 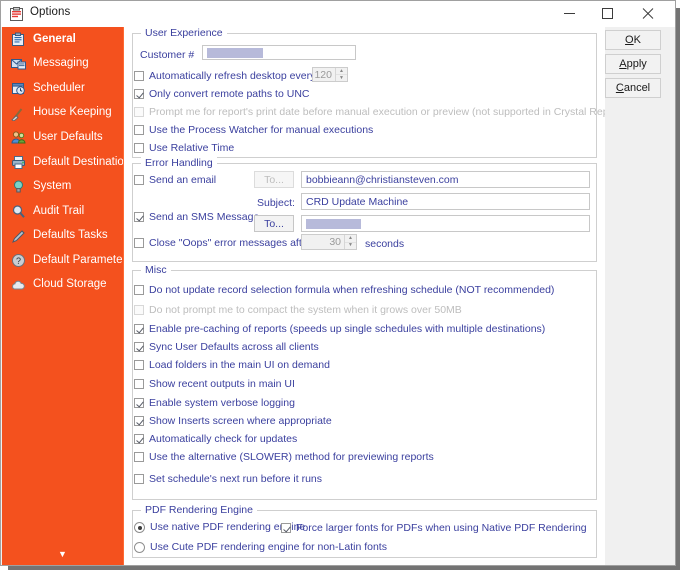 What do you see at coordinates (54, 38) in the screenshot?
I see `sidebar-item-label: General` at bounding box center [54, 38].